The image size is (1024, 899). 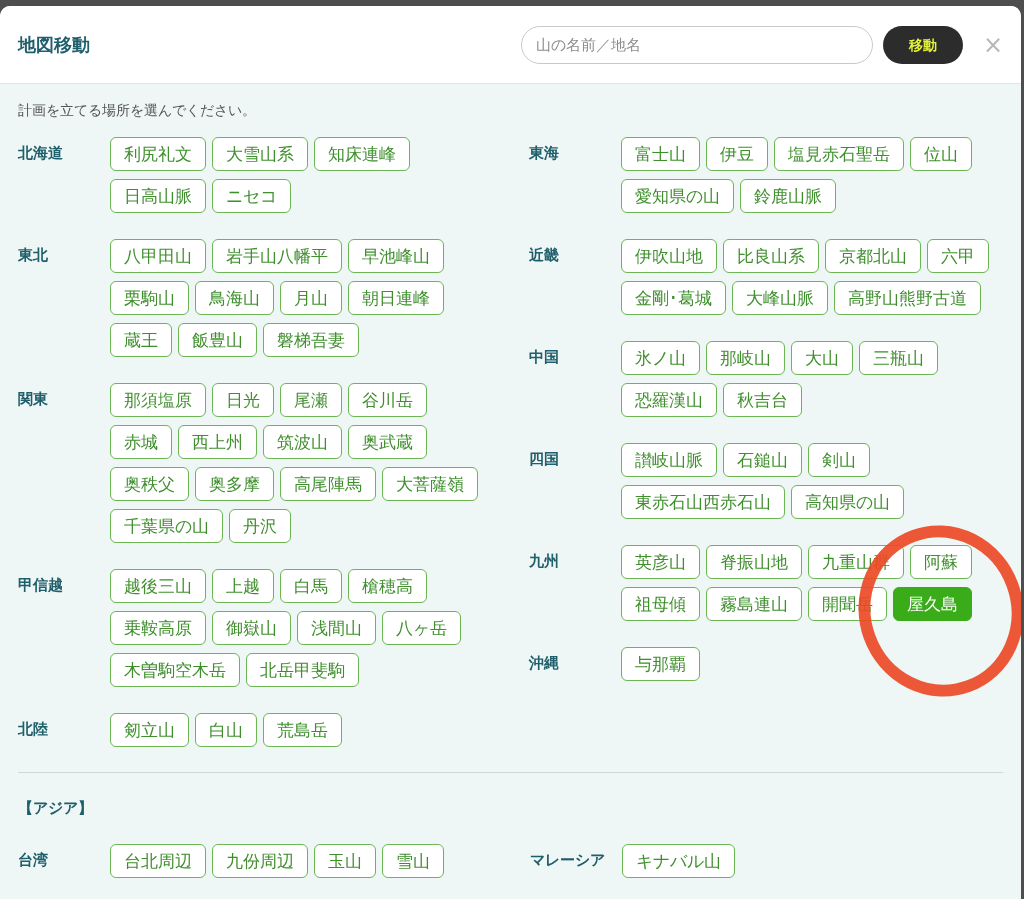 What do you see at coordinates (345, 861) in the screenshot?
I see `place-chip: 玉山` at bounding box center [345, 861].